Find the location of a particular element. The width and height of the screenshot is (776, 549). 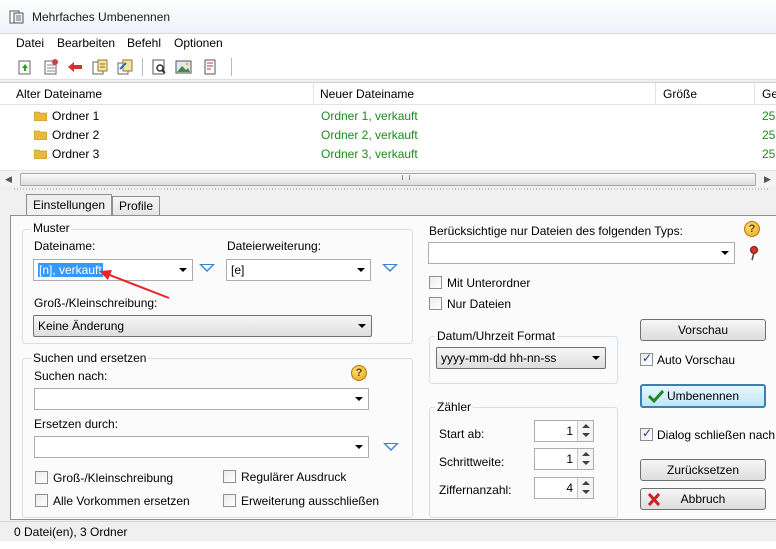

menu-befehl: Befehl is located at coordinates (144, 43).